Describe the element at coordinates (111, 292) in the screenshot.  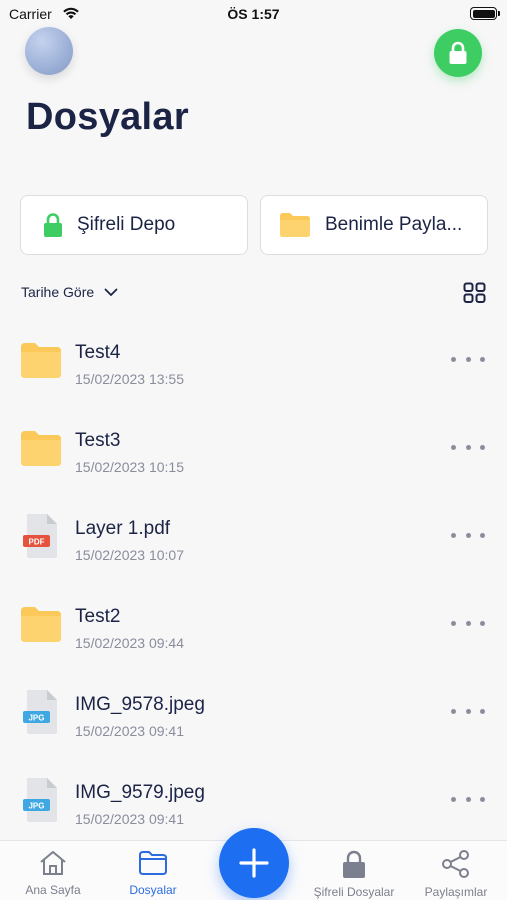
I see `chevron-down-icon` at that location.